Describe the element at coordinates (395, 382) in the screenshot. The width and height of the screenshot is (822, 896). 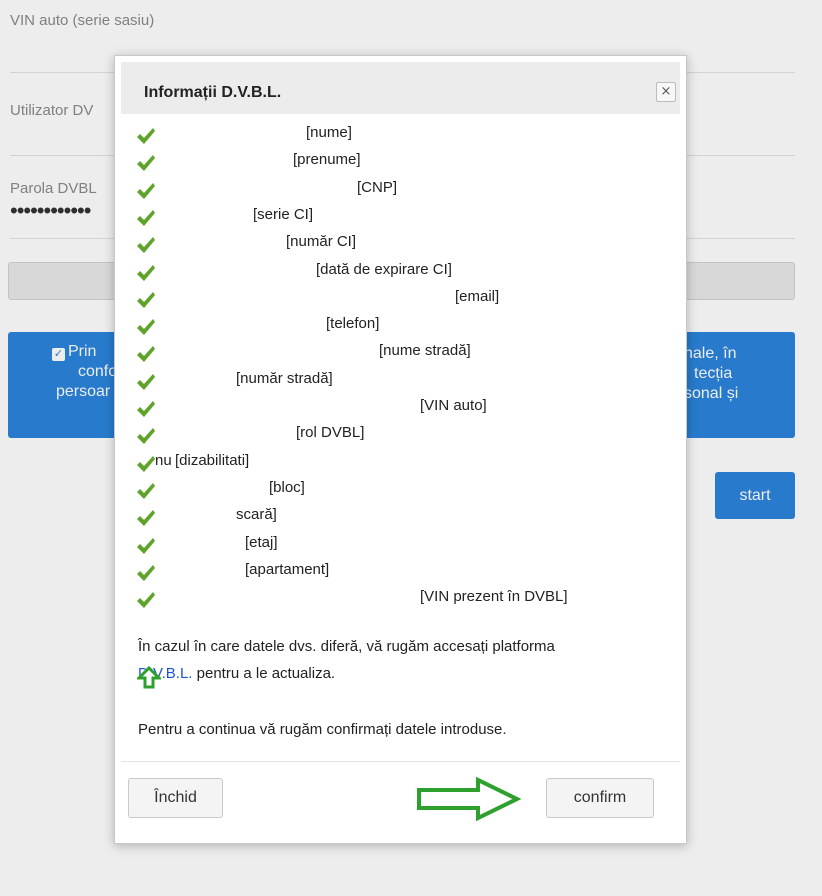
I see `field-row: [număr stradă]` at that location.